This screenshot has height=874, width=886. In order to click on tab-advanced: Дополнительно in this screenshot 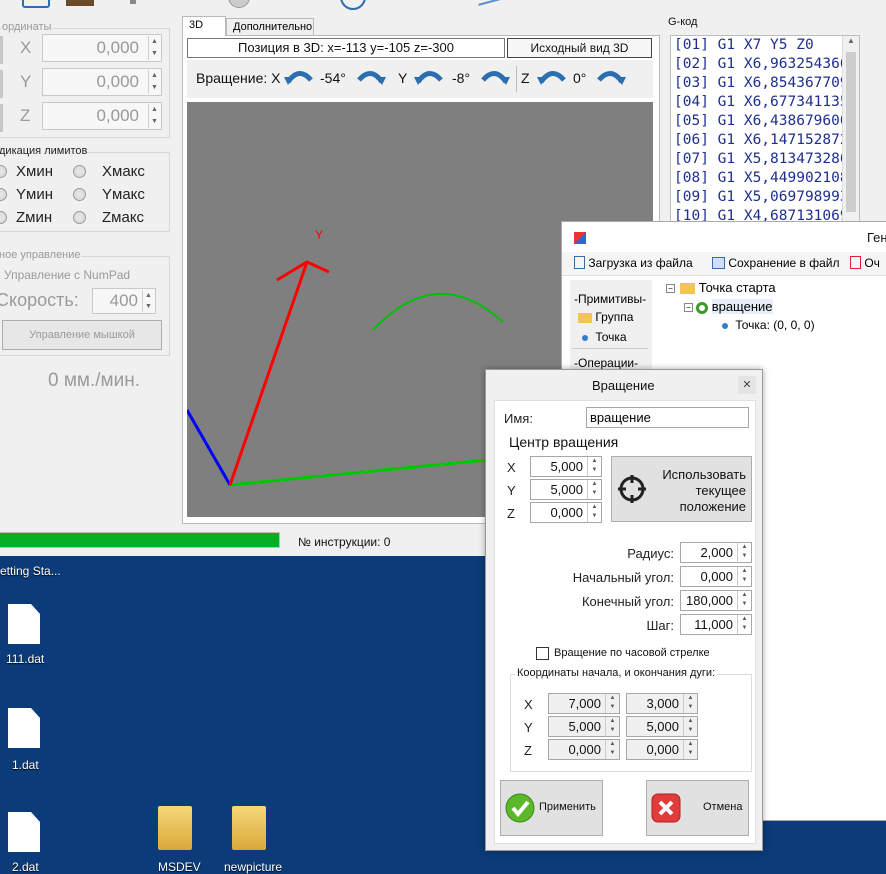, I will do `click(270, 27)`.